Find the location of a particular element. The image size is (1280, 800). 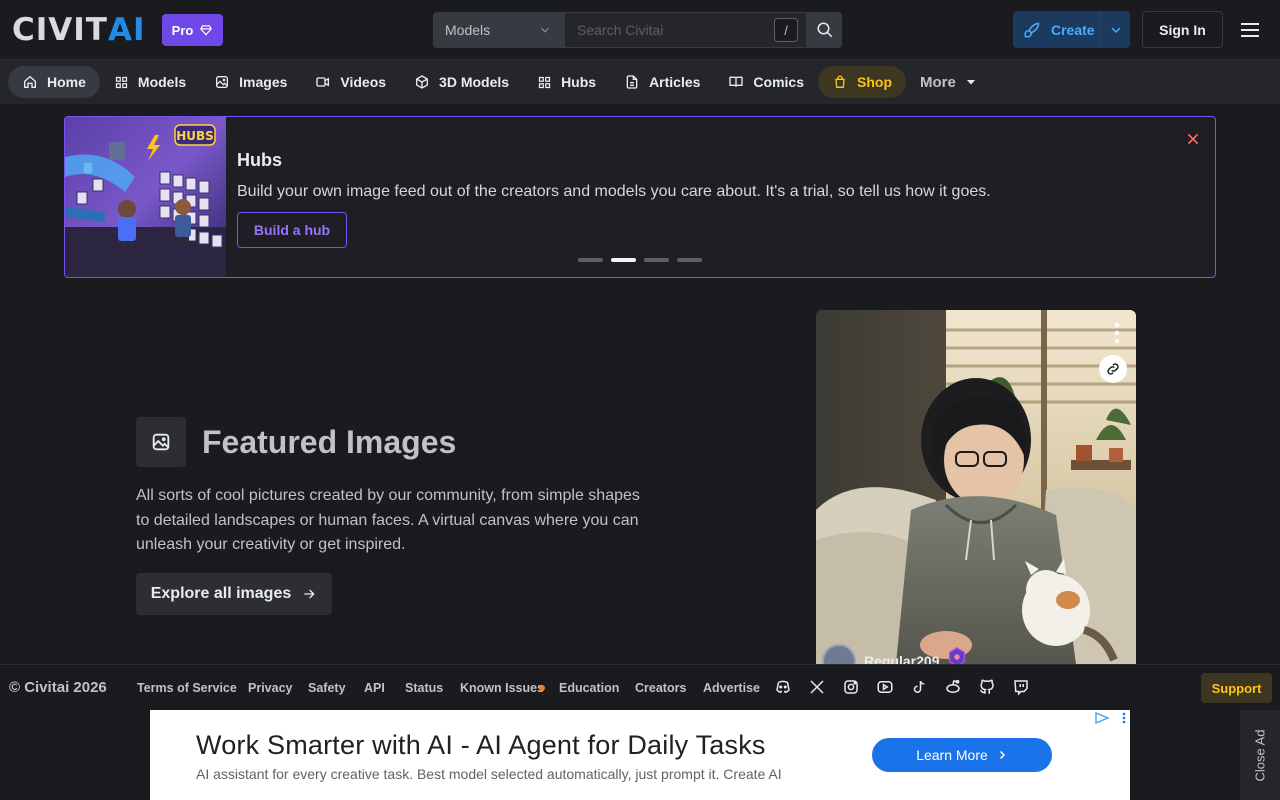

card-link-button is located at coordinates (1113, 369).